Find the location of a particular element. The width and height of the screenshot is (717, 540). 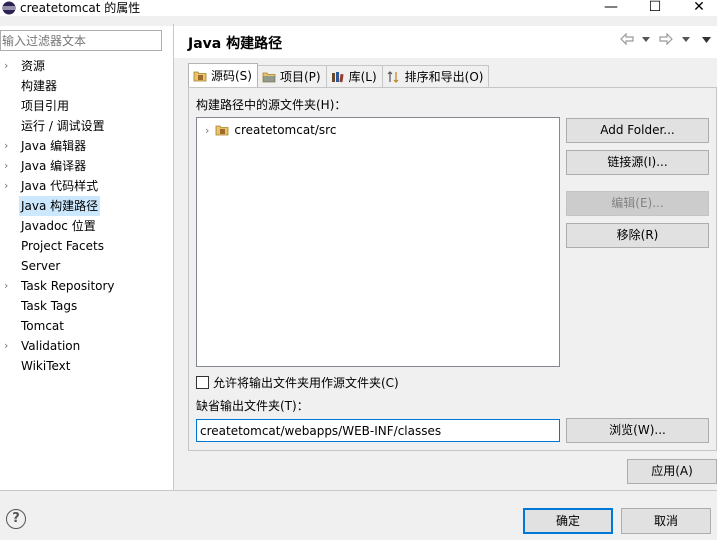

tree-item: Project Facets is located at coordinates (86, 246).